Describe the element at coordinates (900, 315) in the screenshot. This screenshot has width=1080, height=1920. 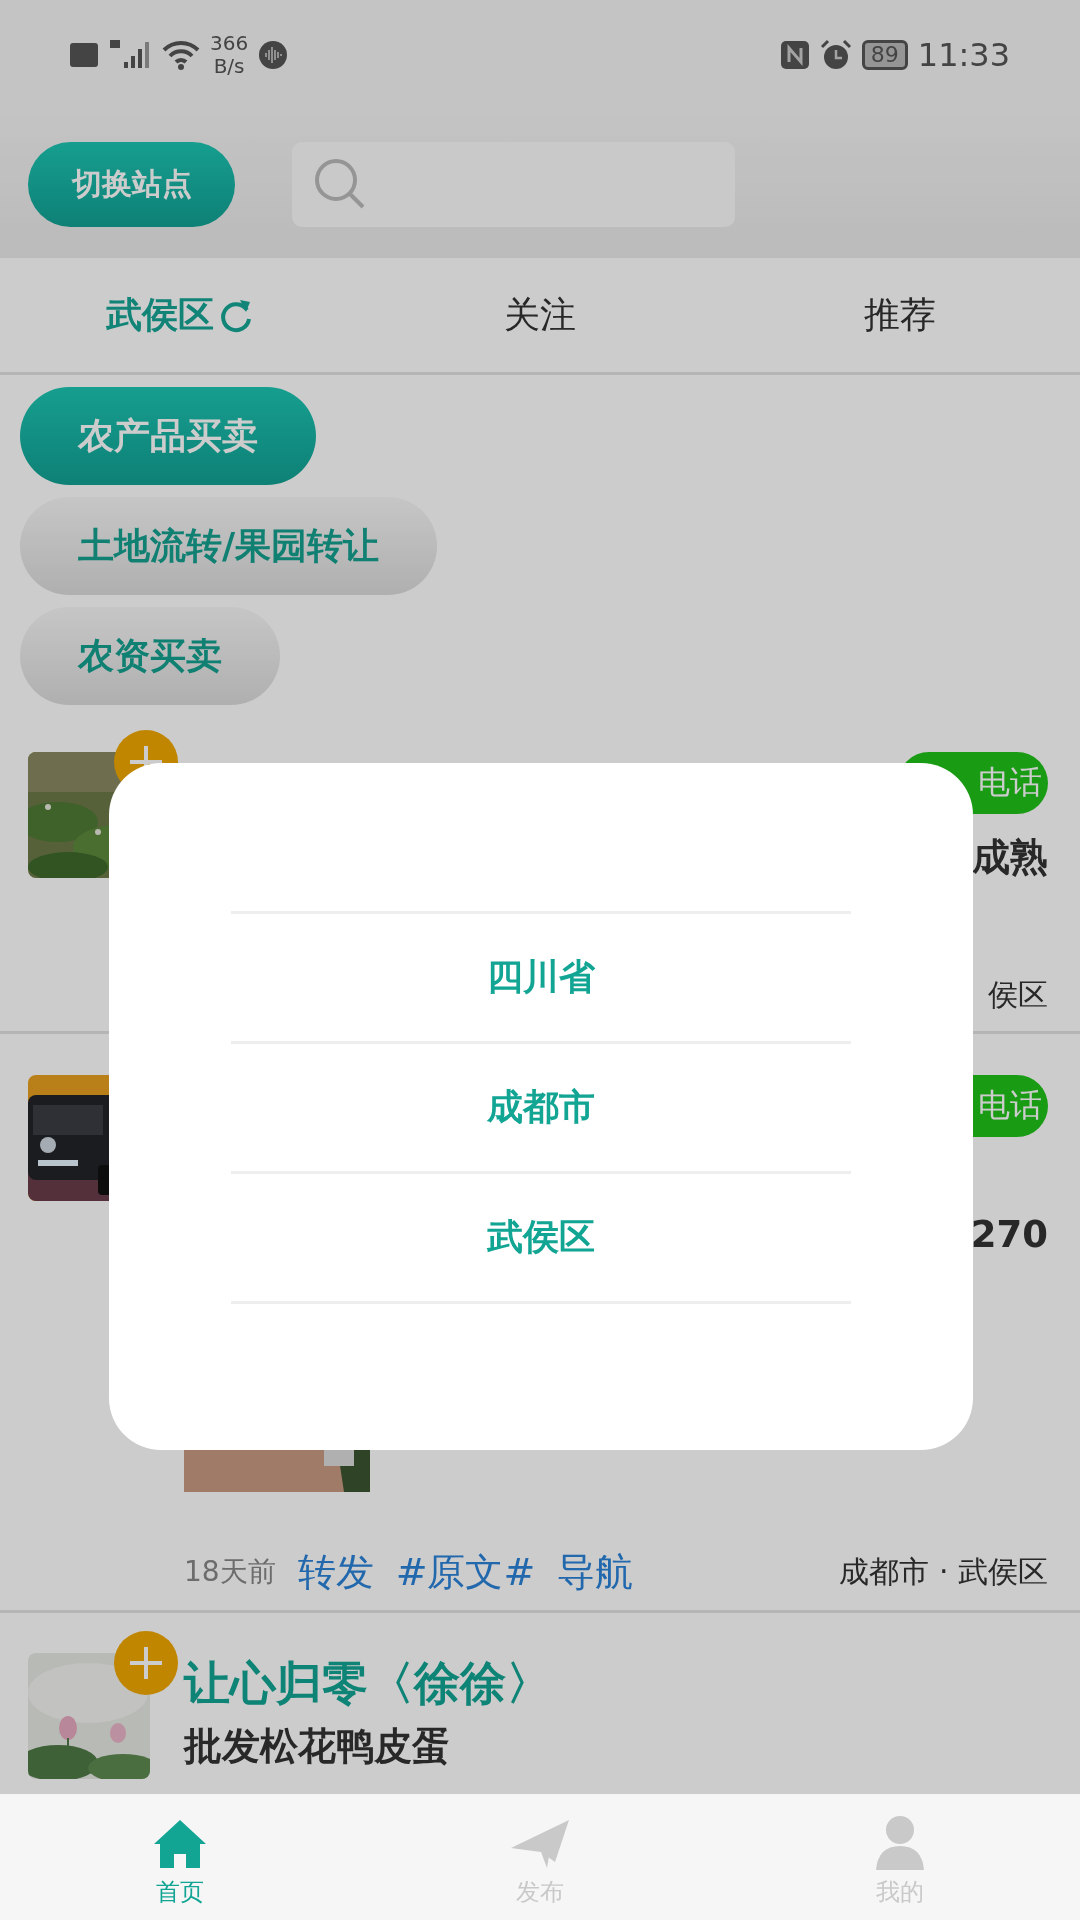
I see `tab: 推荐` at that location.